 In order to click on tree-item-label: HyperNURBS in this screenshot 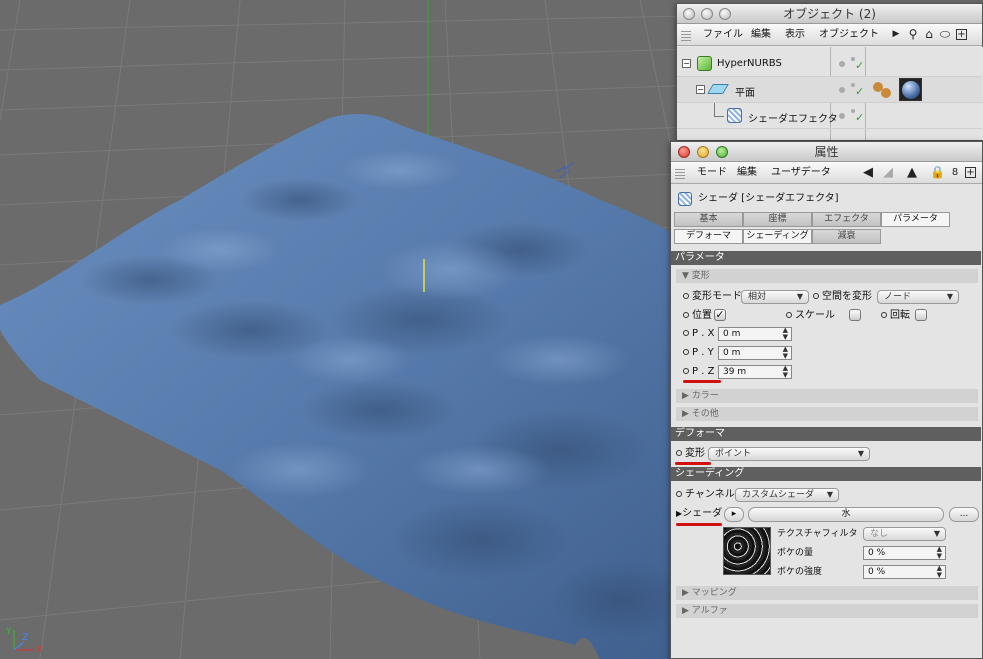, I will do `click(749, 63)`.